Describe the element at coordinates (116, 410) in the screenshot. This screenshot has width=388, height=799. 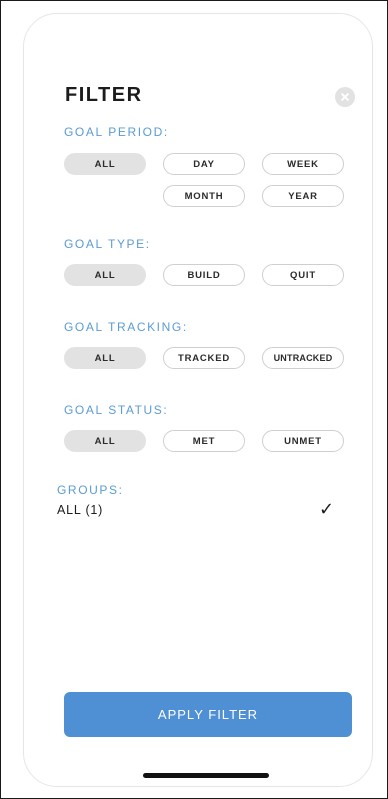
I see `goal-status-label: GOAL STATUS:` at that location.